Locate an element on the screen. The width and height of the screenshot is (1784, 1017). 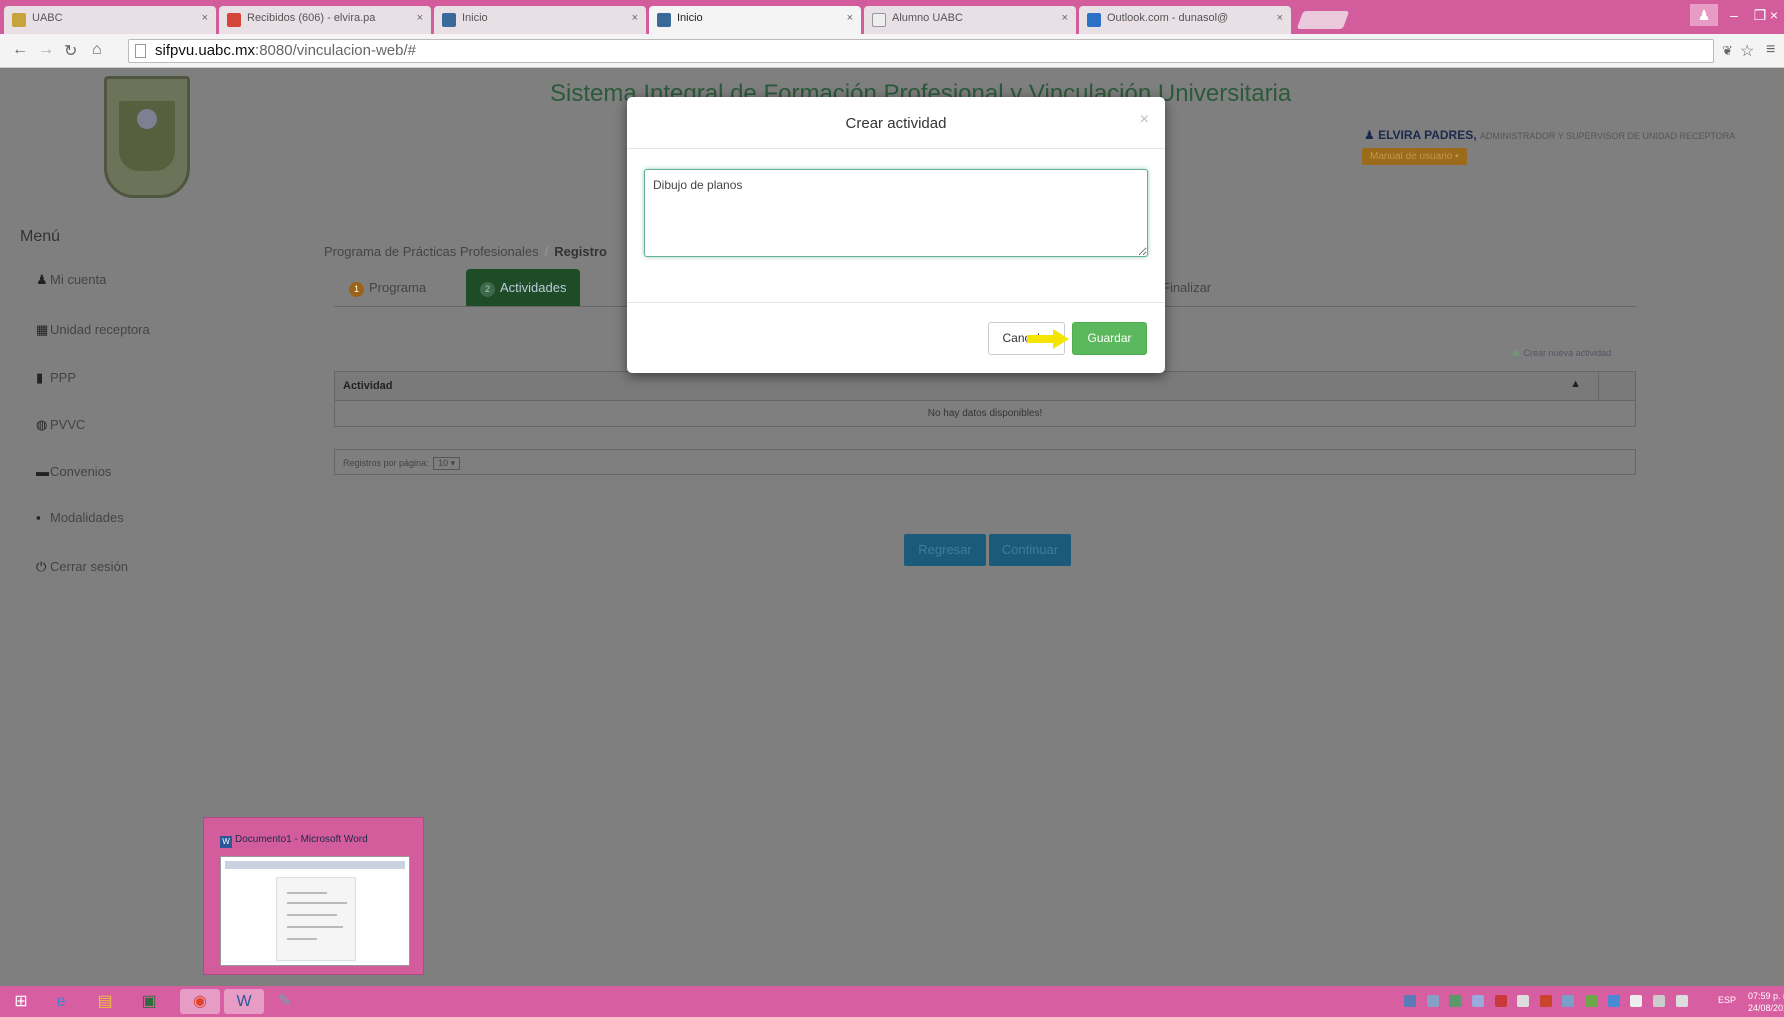
store-icon: ▣ is located at coordinates (149, 1001).